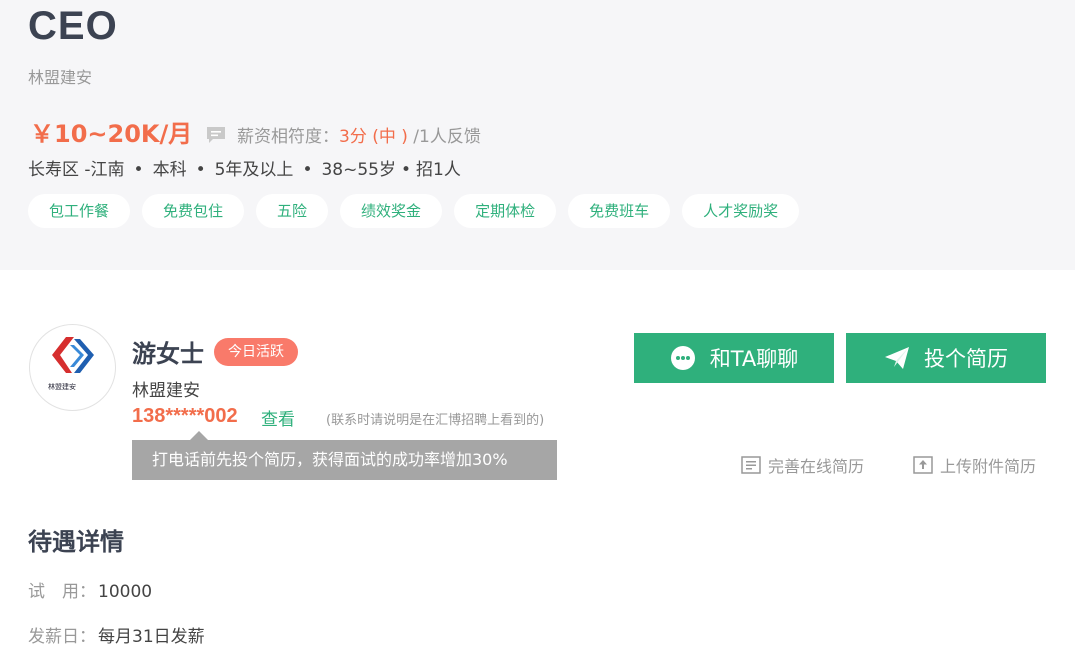 The height and width of the screenshot is (666, 1075). I want to click on recruiter-name: 游女士, so click(168, 354).